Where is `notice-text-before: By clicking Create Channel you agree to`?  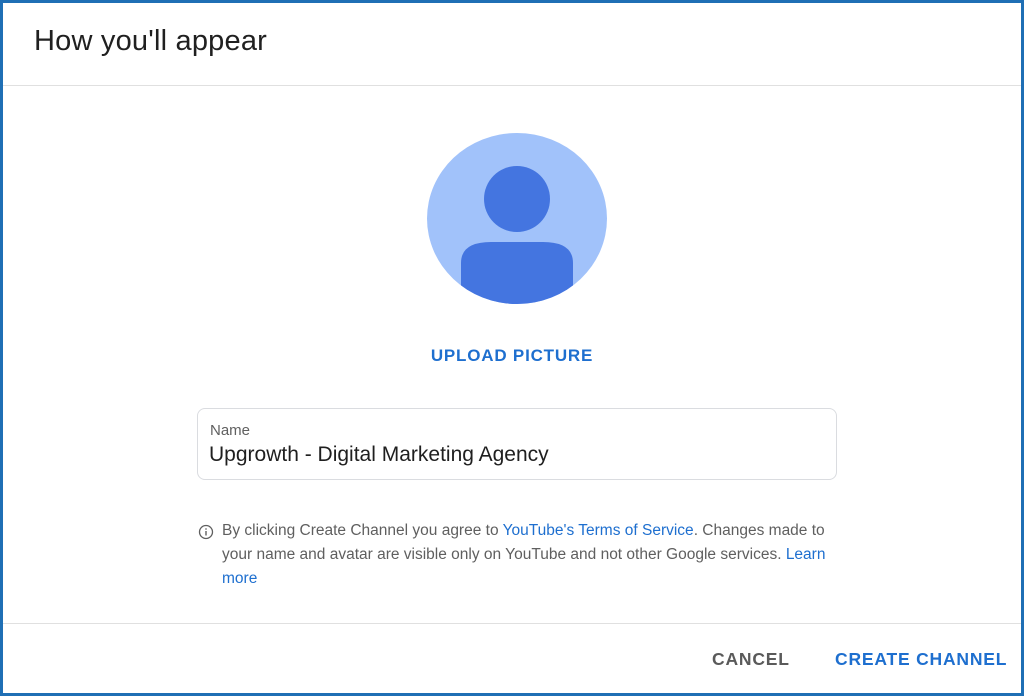 notice-text-before: By clicking Create Channel you agree to is located at coordinates (362, 530).